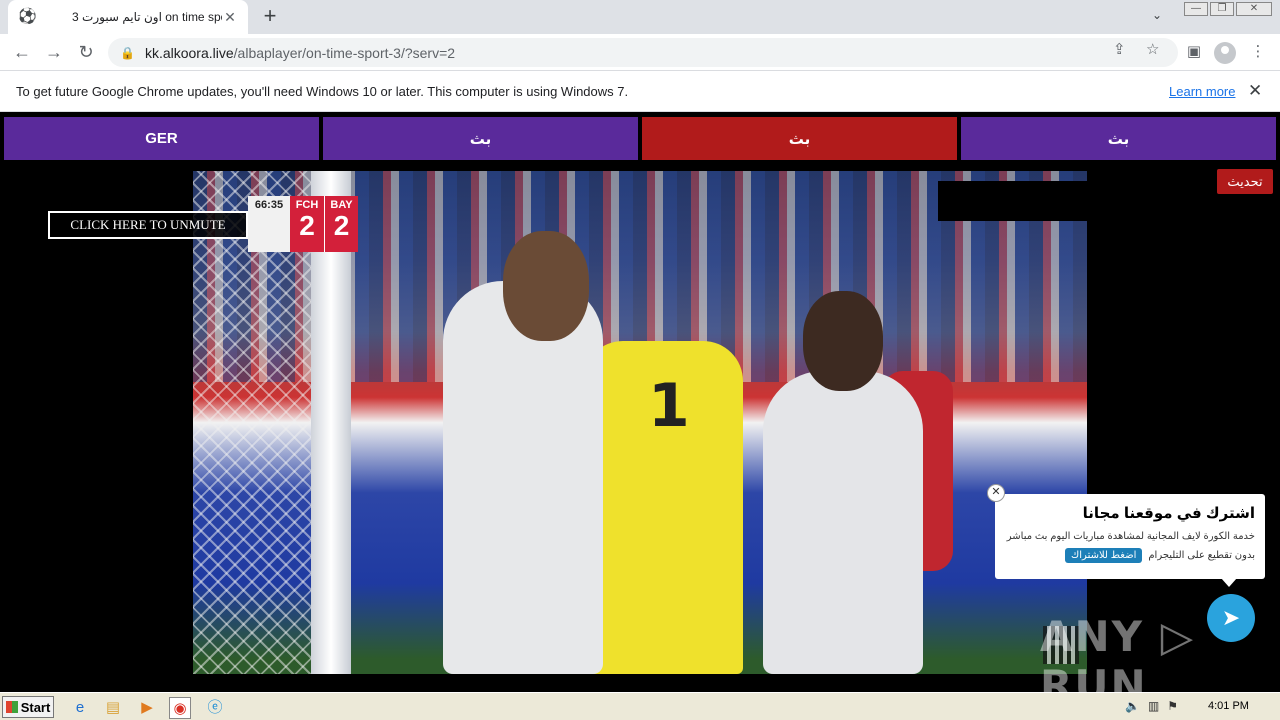 Image resolution: width=1280 pixels, height=720 pixels. What do you see at coordinates (127, 53) in the screenshot?
I see `lock-icon: 🔒` at bounding box center [127, 53].